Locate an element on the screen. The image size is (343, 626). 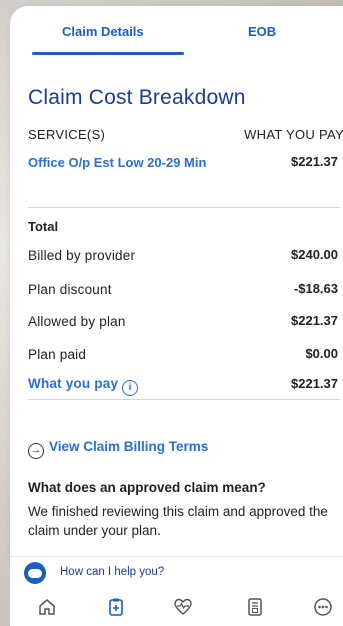
billed-by-provider-value: $240.00 is located at coordinates (314, 254).